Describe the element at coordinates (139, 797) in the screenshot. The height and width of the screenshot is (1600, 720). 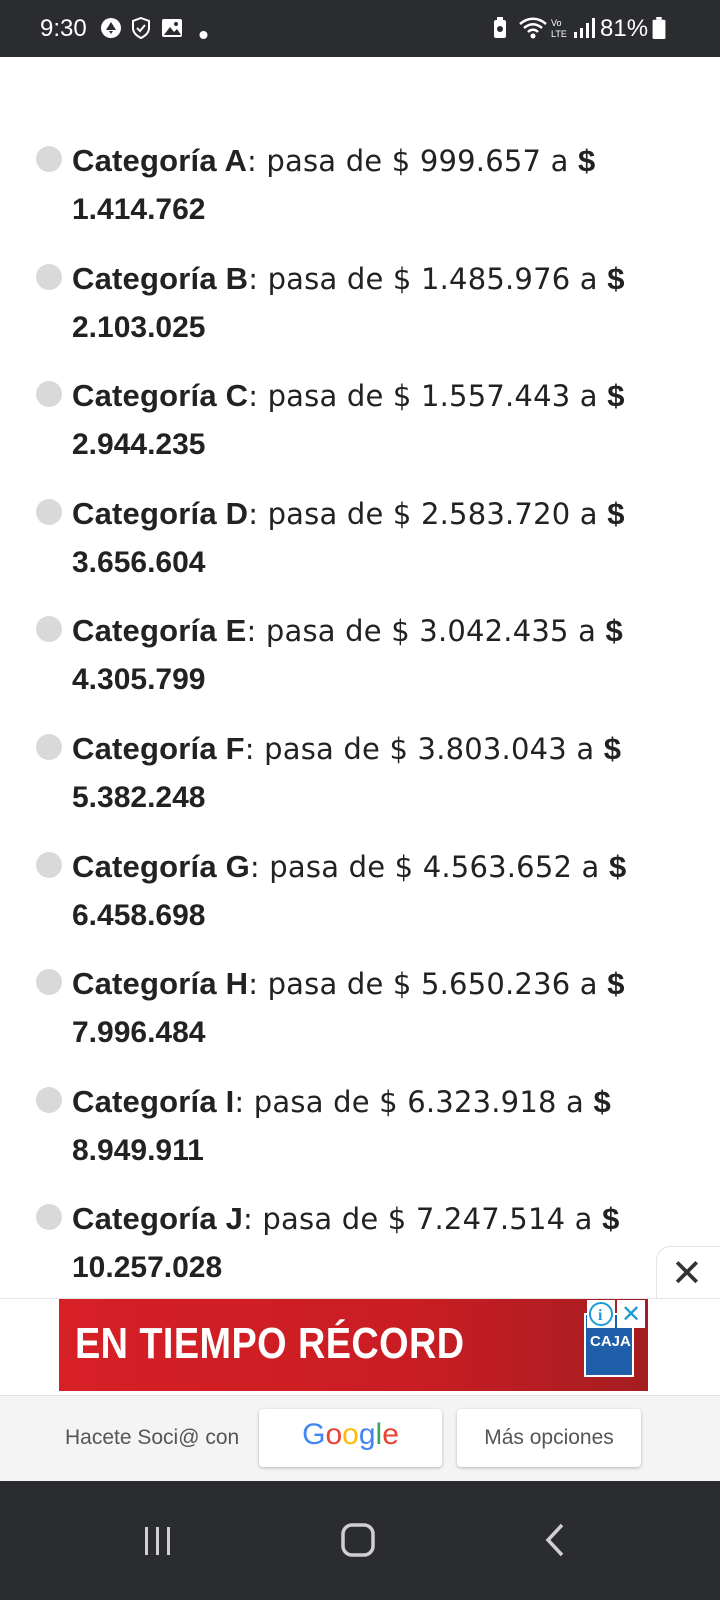
I see `category-new-value: 5.382.248` at that location.